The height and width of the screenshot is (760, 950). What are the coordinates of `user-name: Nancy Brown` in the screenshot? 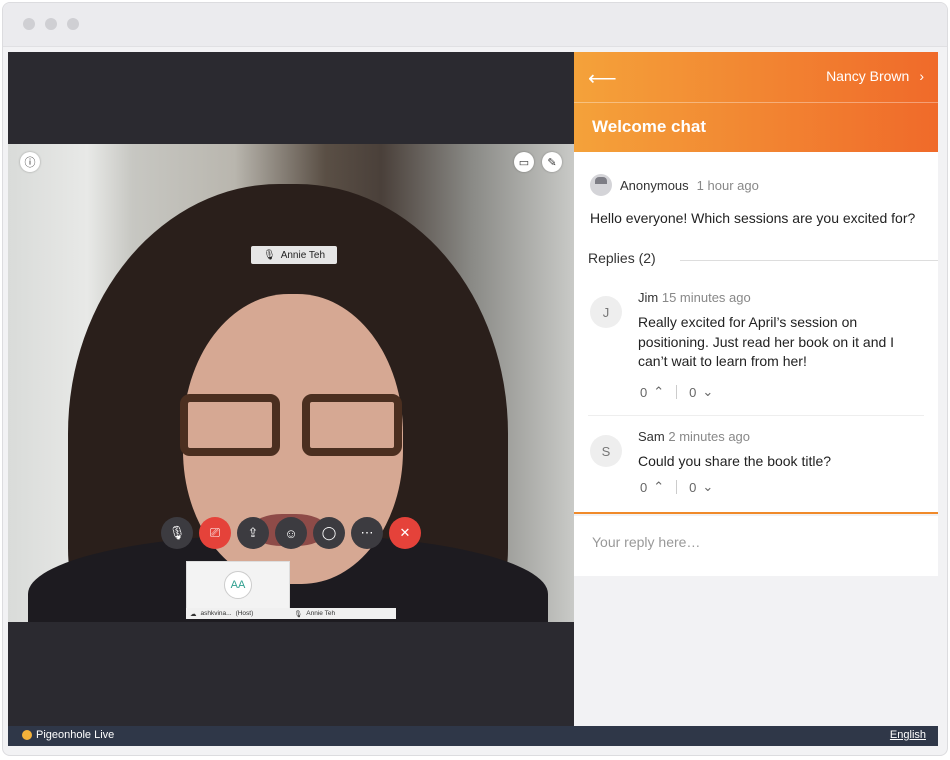 It's located at (868, 76).